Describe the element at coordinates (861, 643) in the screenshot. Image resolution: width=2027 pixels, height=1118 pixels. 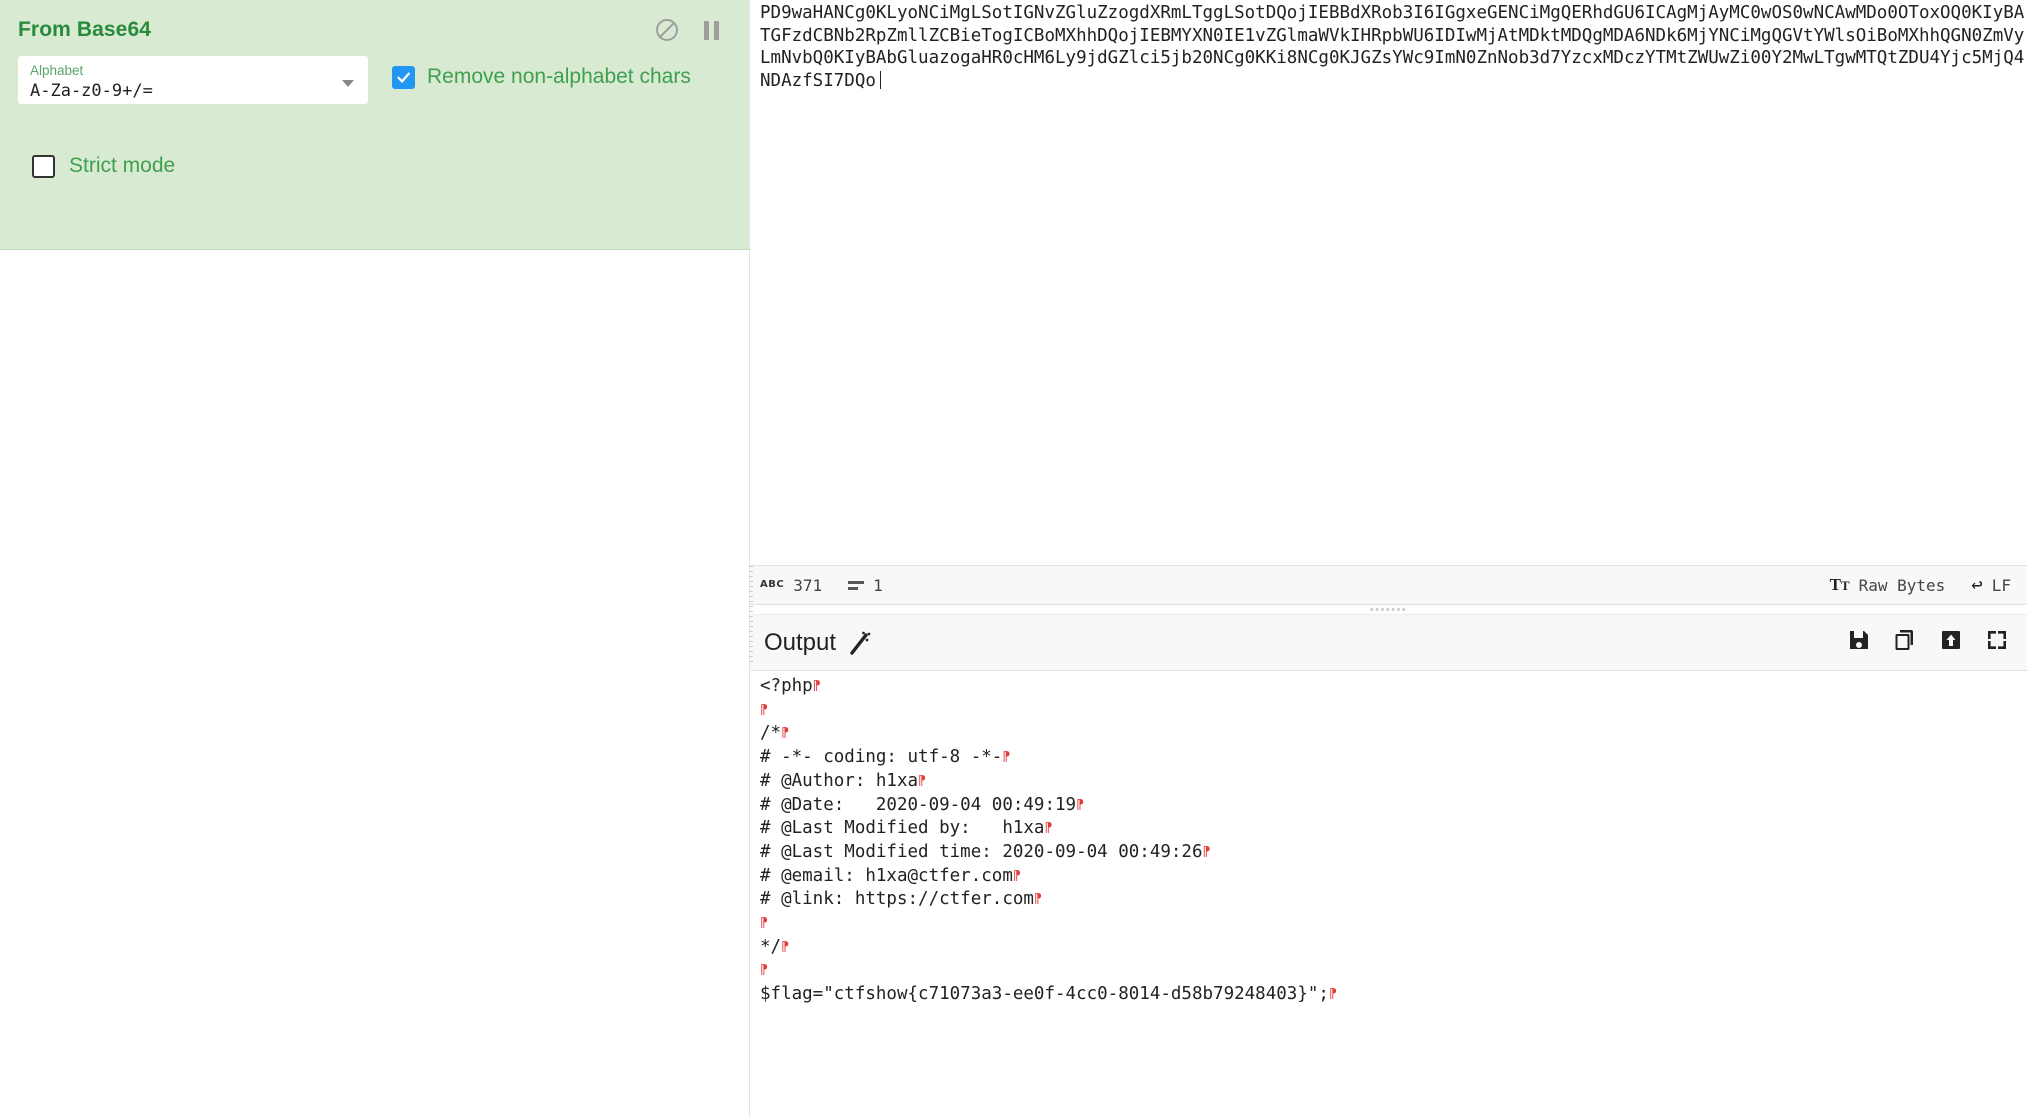
I see `magic-wand-icon` at that location.